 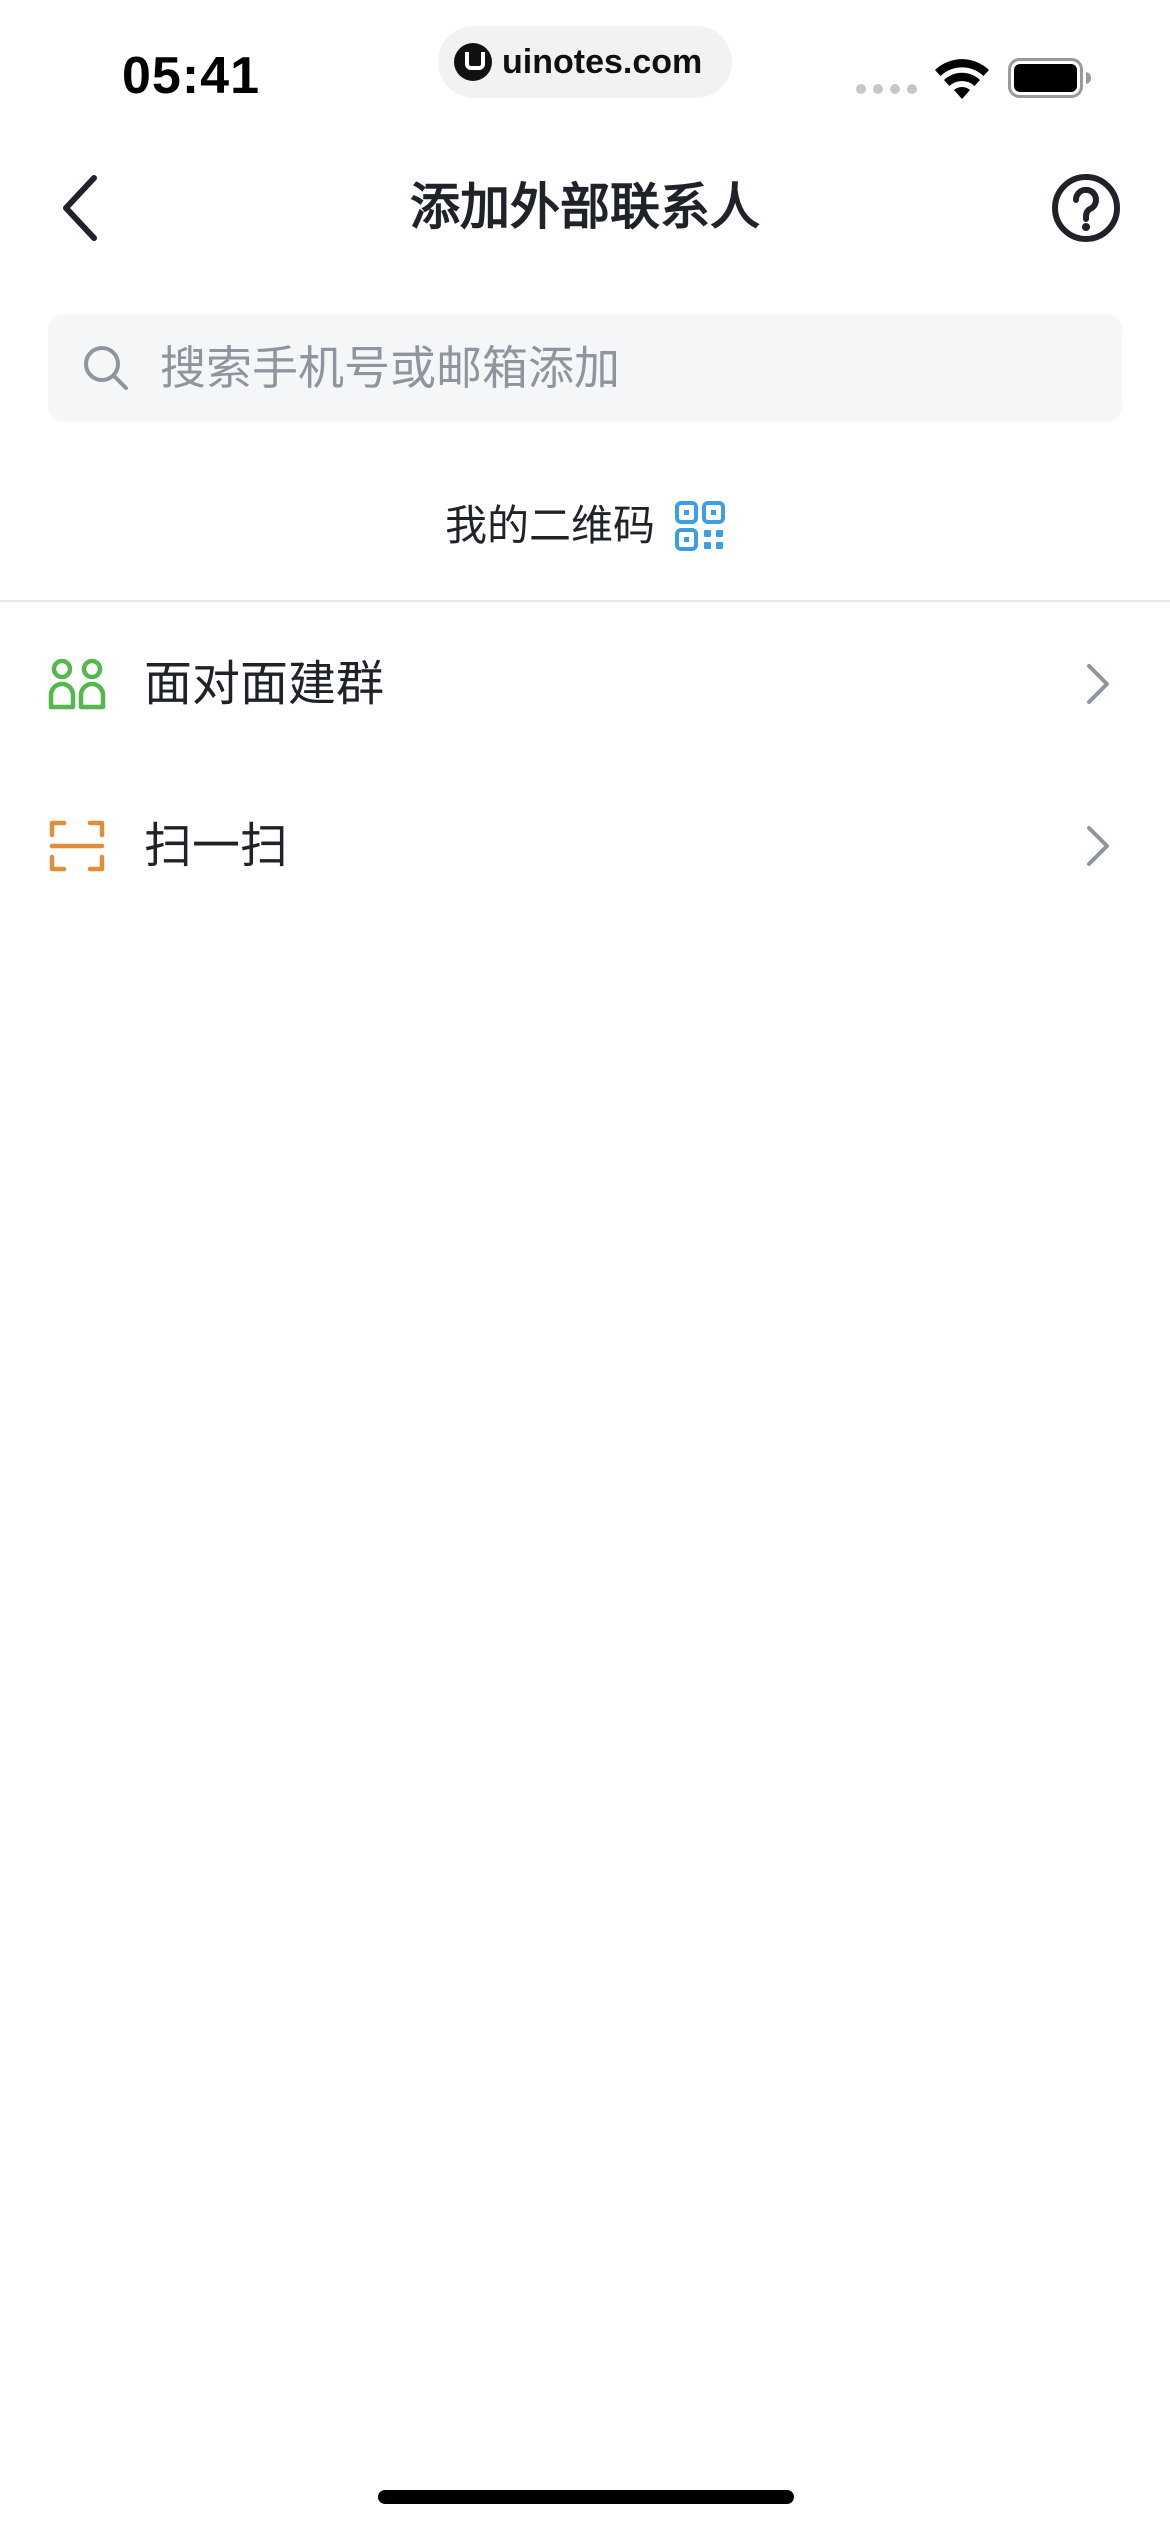 What do you see at coordinates (473, 62) in the screenshot?
I see `site-logo-icon` at bounding box center [473, 62].